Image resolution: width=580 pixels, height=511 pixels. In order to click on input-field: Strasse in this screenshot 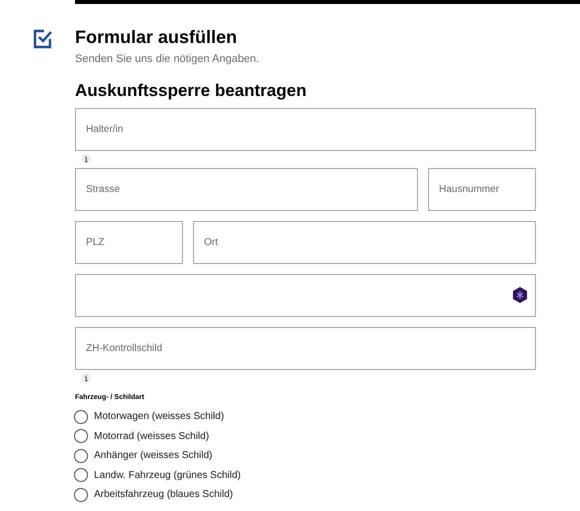, I will do `click(246, 189)`.